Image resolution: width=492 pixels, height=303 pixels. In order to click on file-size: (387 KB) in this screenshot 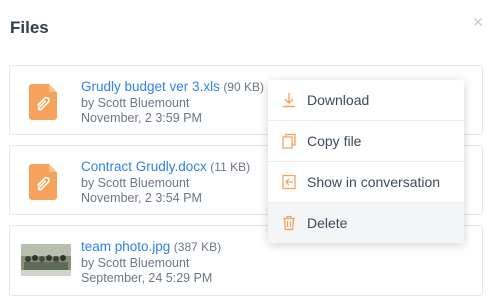, I will do `click(197, 247)`.